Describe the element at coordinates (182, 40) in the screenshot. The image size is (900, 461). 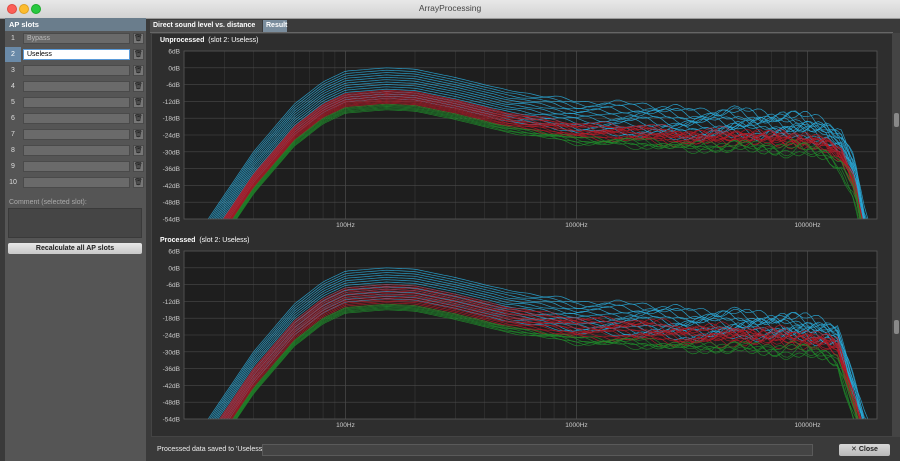
I see `chart-title-text: Unprocessed` at that location.